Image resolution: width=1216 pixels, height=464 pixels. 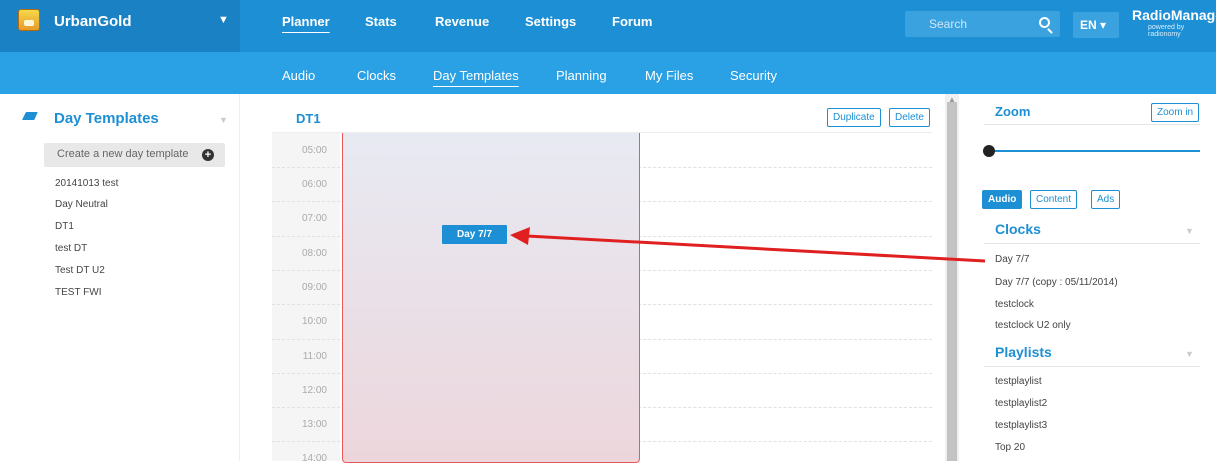 I want to click on clock-chip: Day 7/7, so click(x=474, y=234).